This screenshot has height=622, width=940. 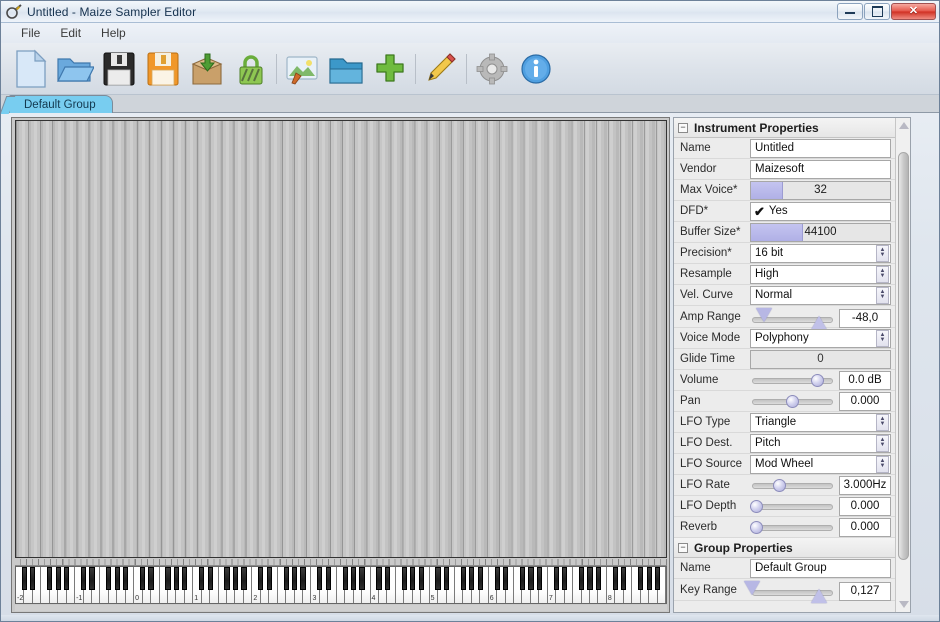 What do you see at coordinates (251, 69) in the screenshot?
I see `protect-button` at bounding box center [251, 69].